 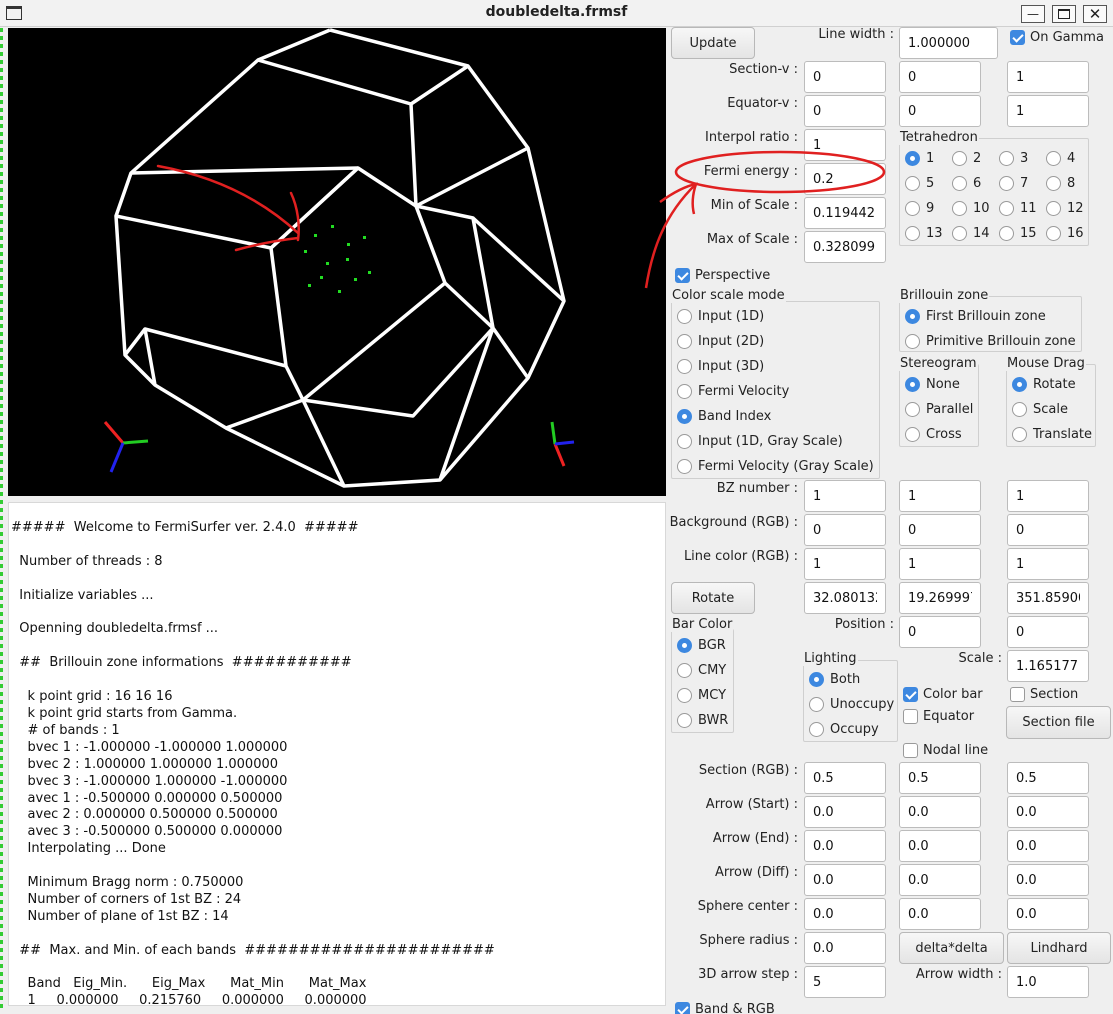 I want to click on tetrahedron-option: 1, so click(x=919, y=158).